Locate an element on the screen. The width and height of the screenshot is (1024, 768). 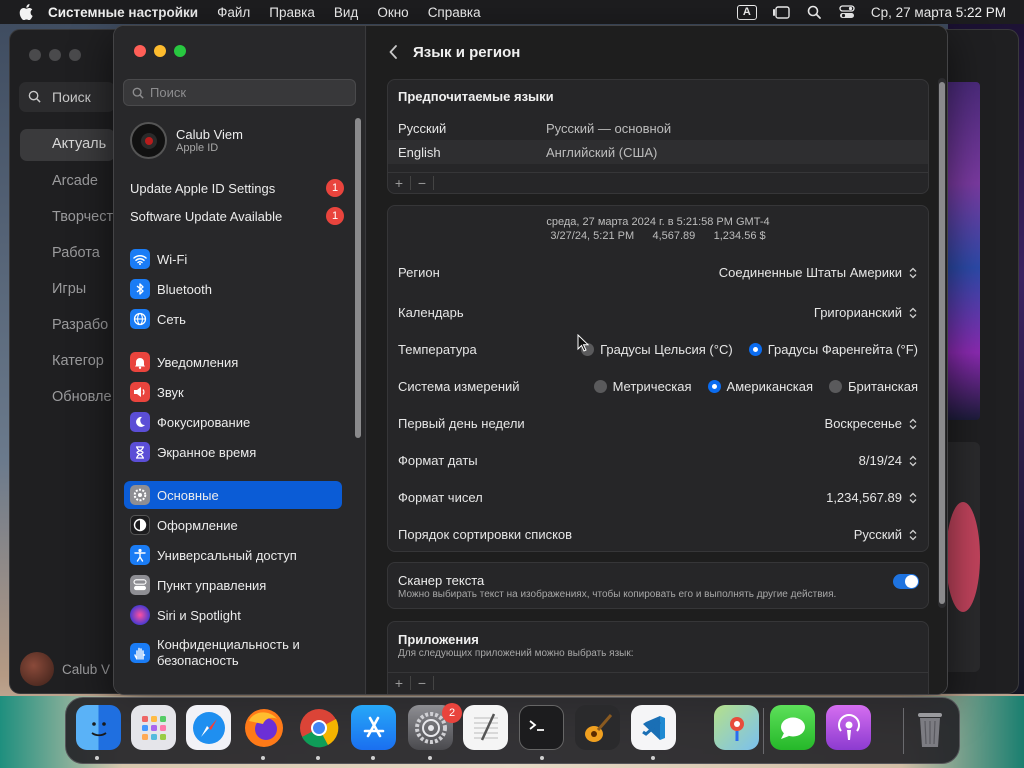
radio-label: Градусы Цельсия (°C) is located at coordinates (666, 349).